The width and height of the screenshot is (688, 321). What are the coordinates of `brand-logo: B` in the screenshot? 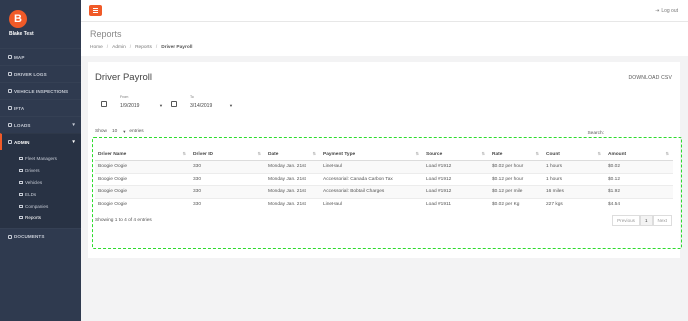 It's located at (18, 19).